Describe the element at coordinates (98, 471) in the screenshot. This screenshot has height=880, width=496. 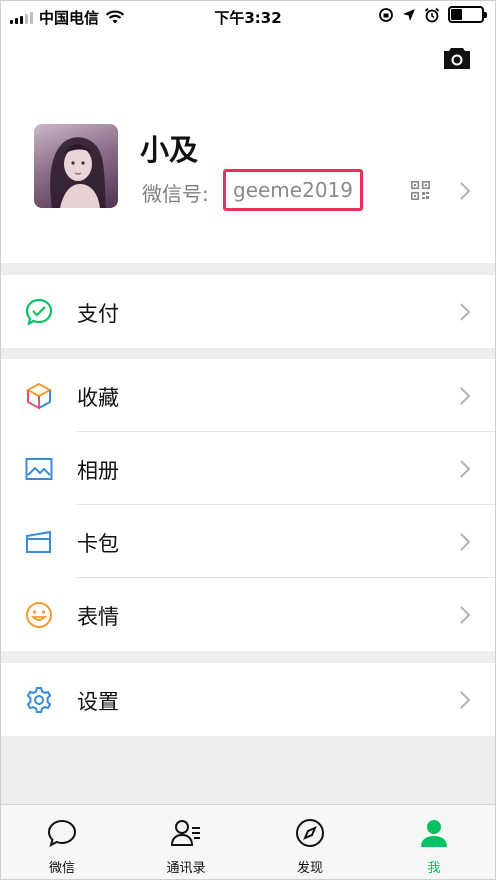
I see `menu-label-album: 相册` at that location.